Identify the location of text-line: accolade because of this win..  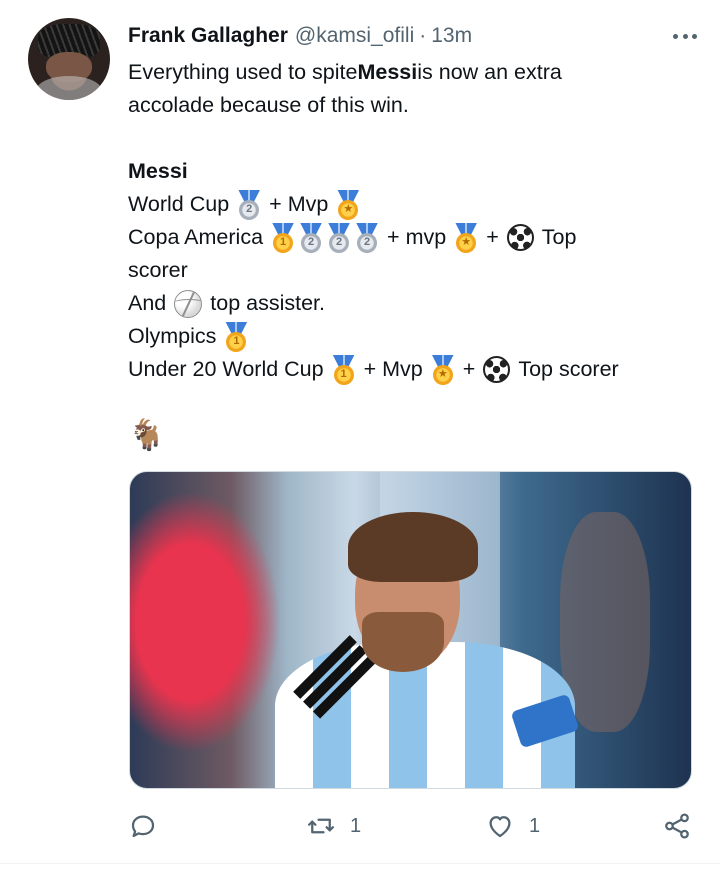
(268, 105).